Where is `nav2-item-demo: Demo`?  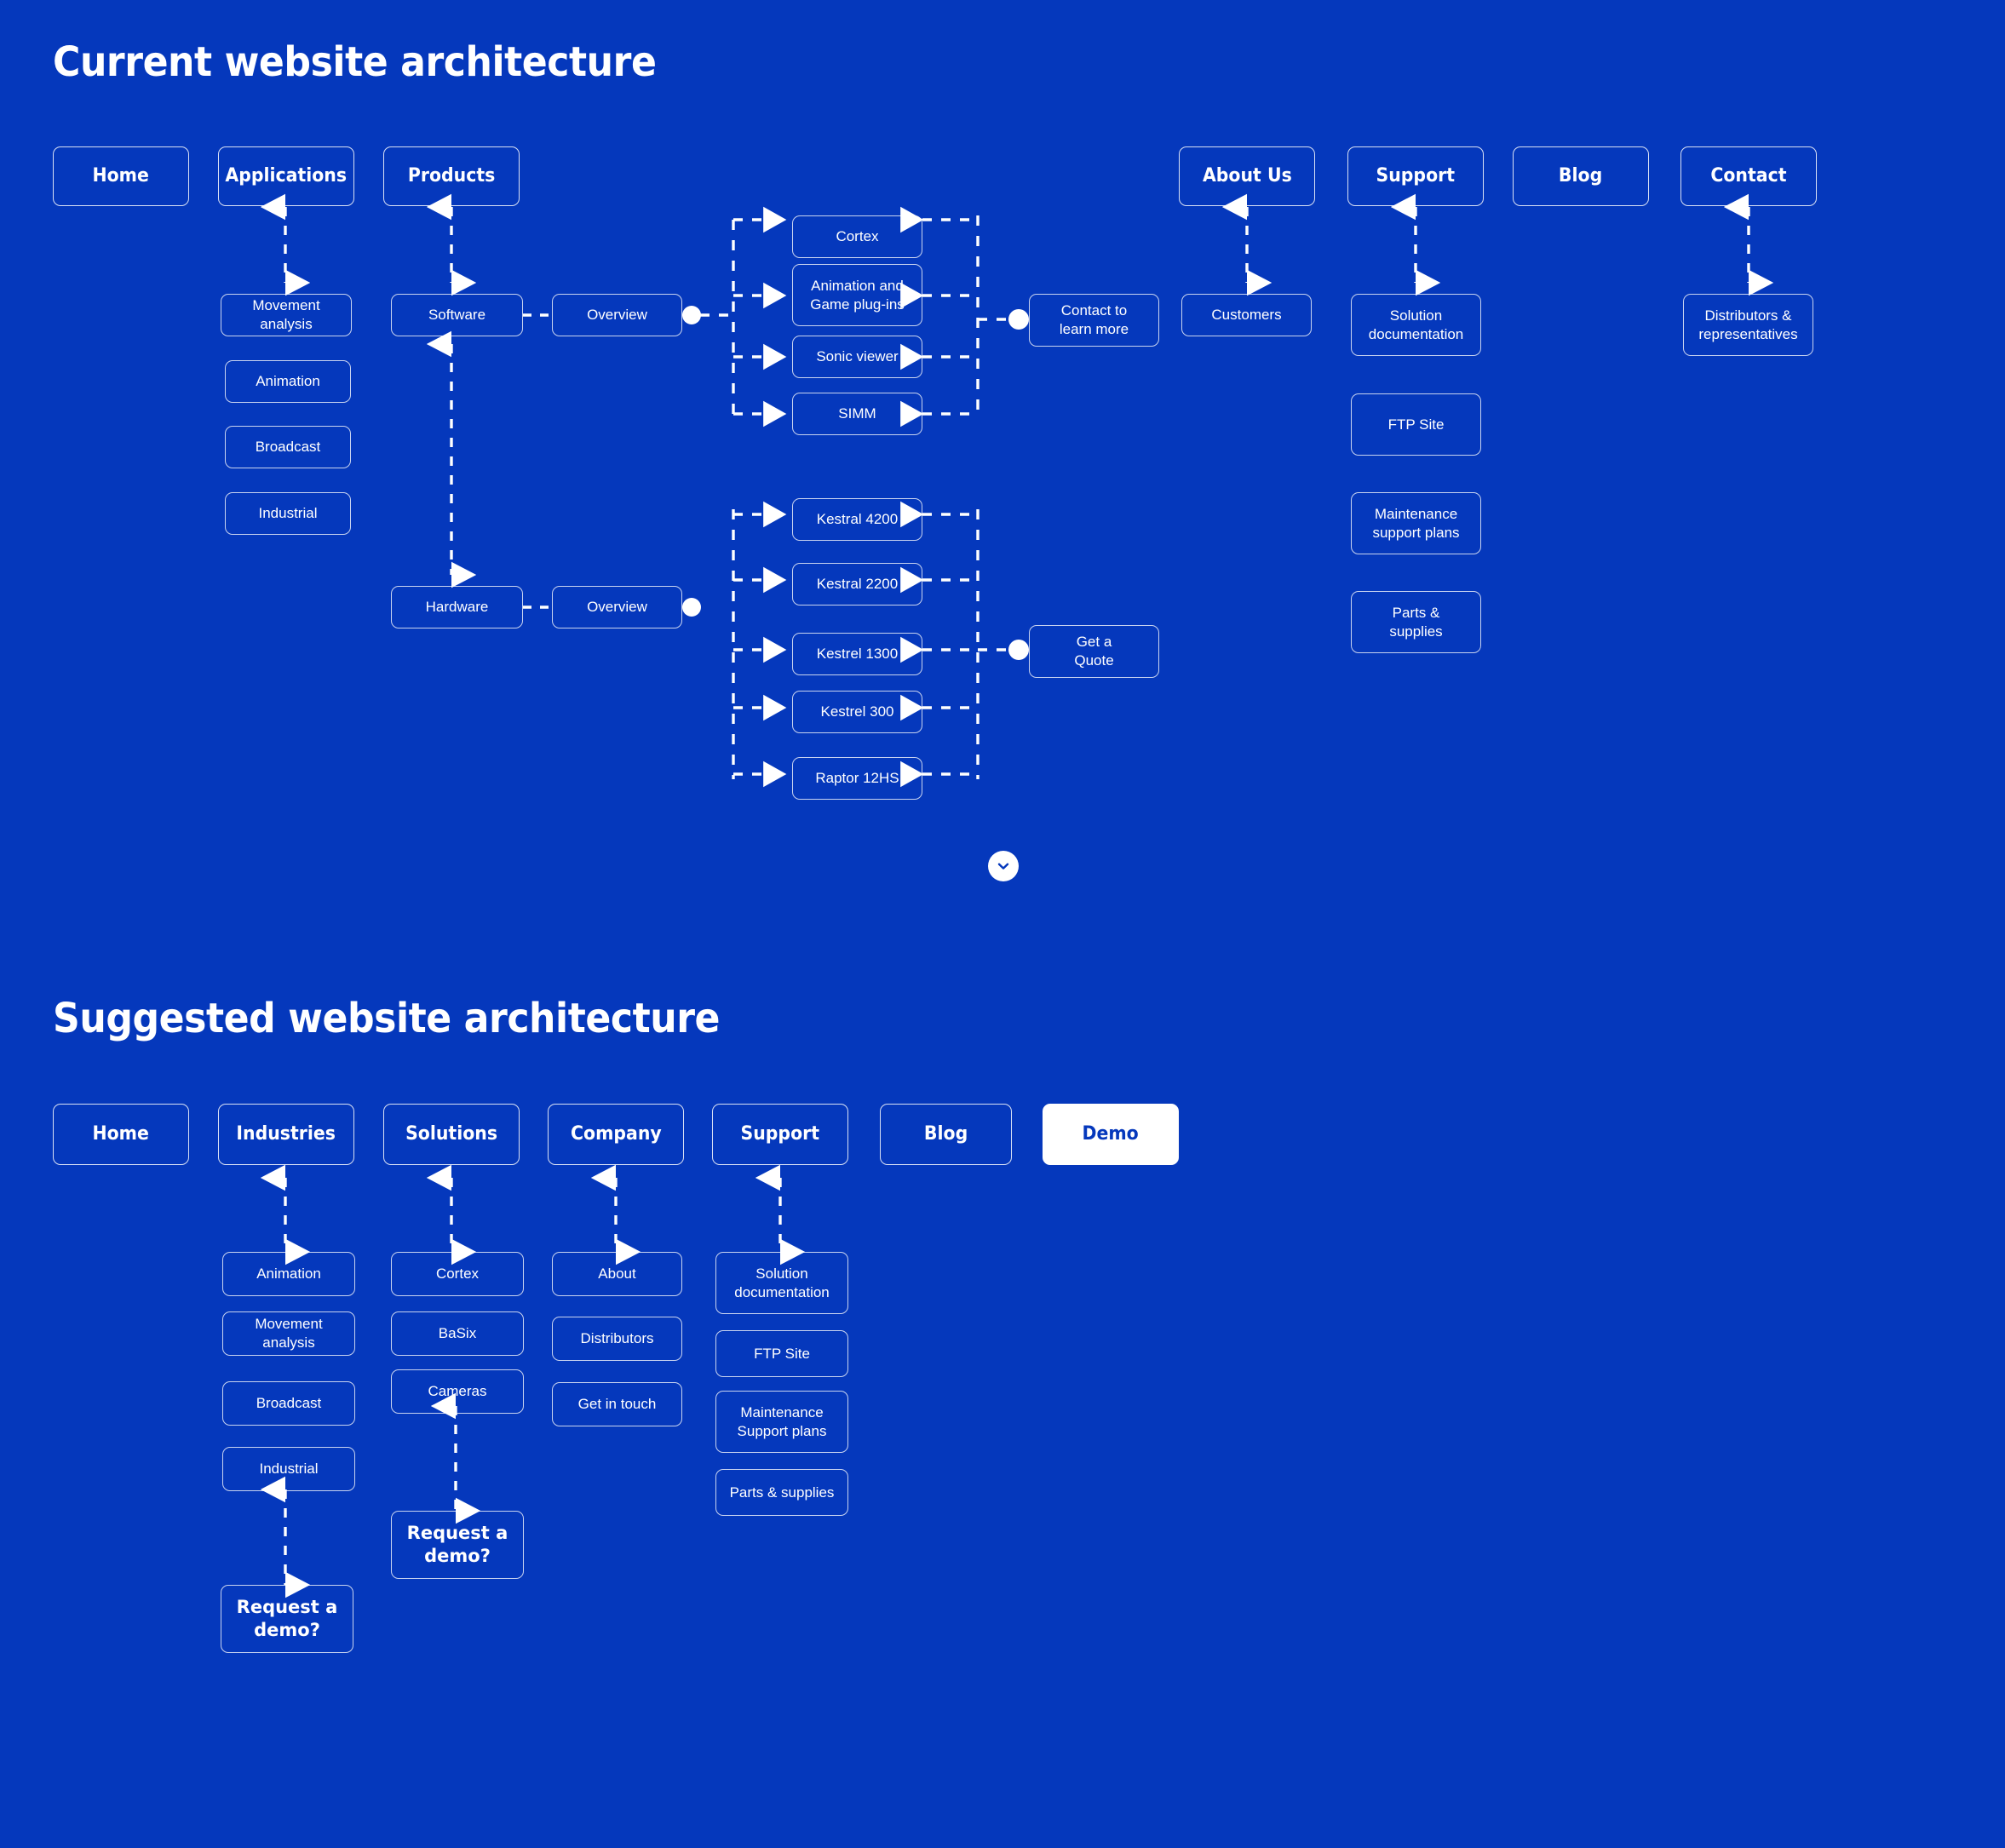 nav2-item-demo: Demo is located at coordinates (1111, 1134).